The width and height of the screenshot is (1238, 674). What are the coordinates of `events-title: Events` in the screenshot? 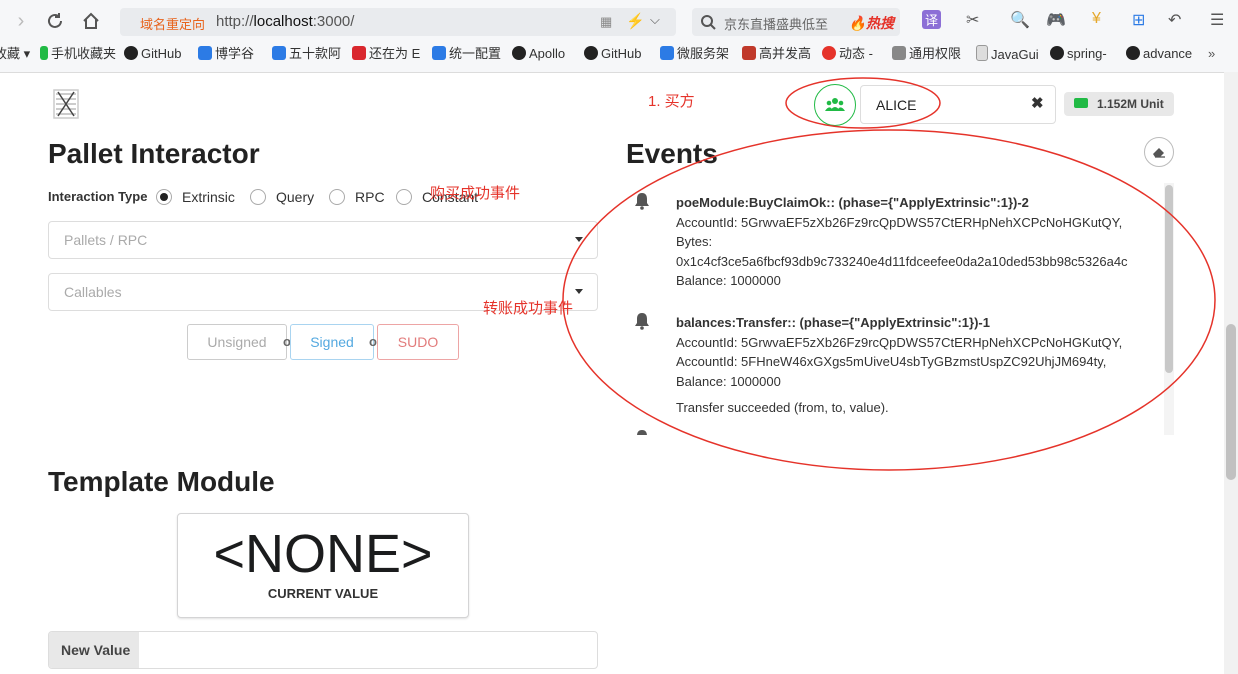 It's located at (672, 153).